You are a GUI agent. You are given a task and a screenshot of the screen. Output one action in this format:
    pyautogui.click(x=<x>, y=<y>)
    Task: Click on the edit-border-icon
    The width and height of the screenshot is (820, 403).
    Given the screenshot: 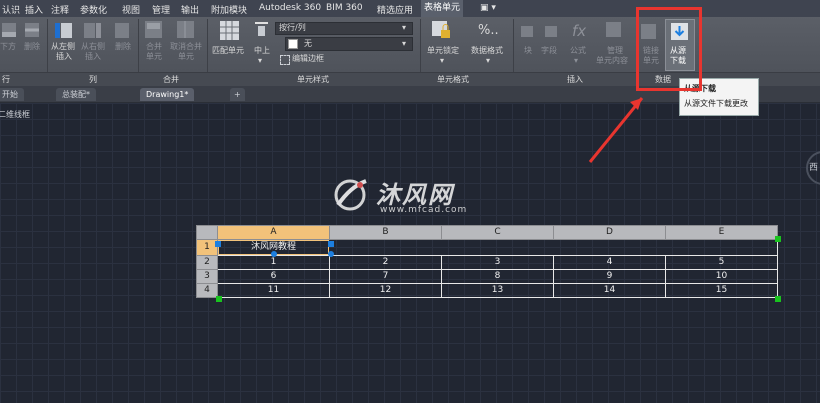 What is the action you would take?
    pyautogui.click(x=285, y=60)
    